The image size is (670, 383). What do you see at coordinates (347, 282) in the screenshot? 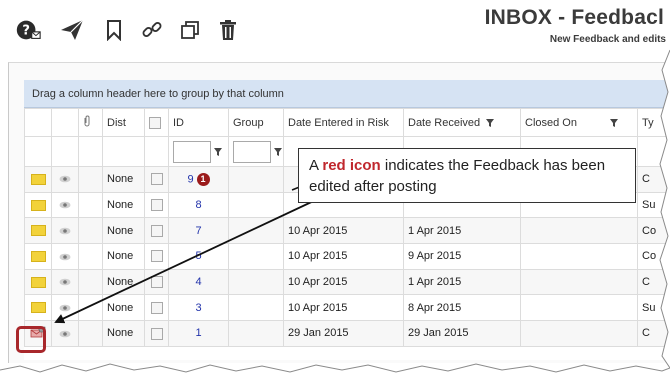
I see `table-row: None 4 10 Apr 2015 1 Apr 2015 C` at bounding box center [347, 282].